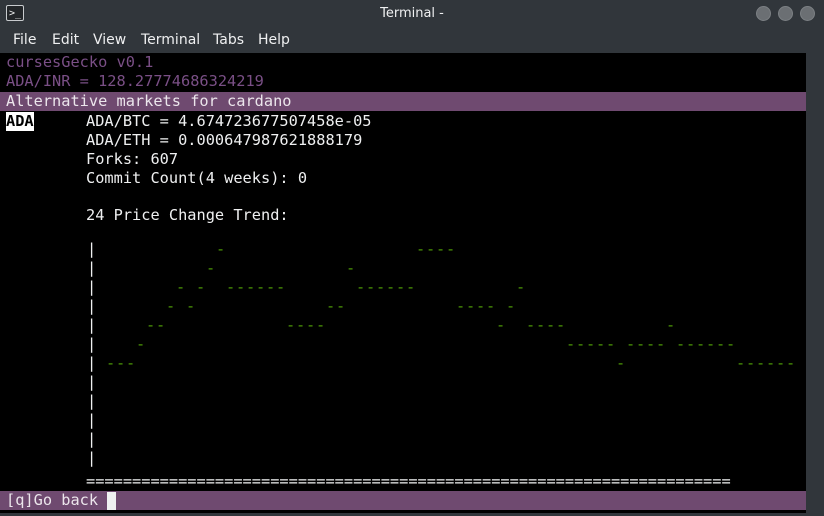  I want to click on text-cursor, so click(111, 501).